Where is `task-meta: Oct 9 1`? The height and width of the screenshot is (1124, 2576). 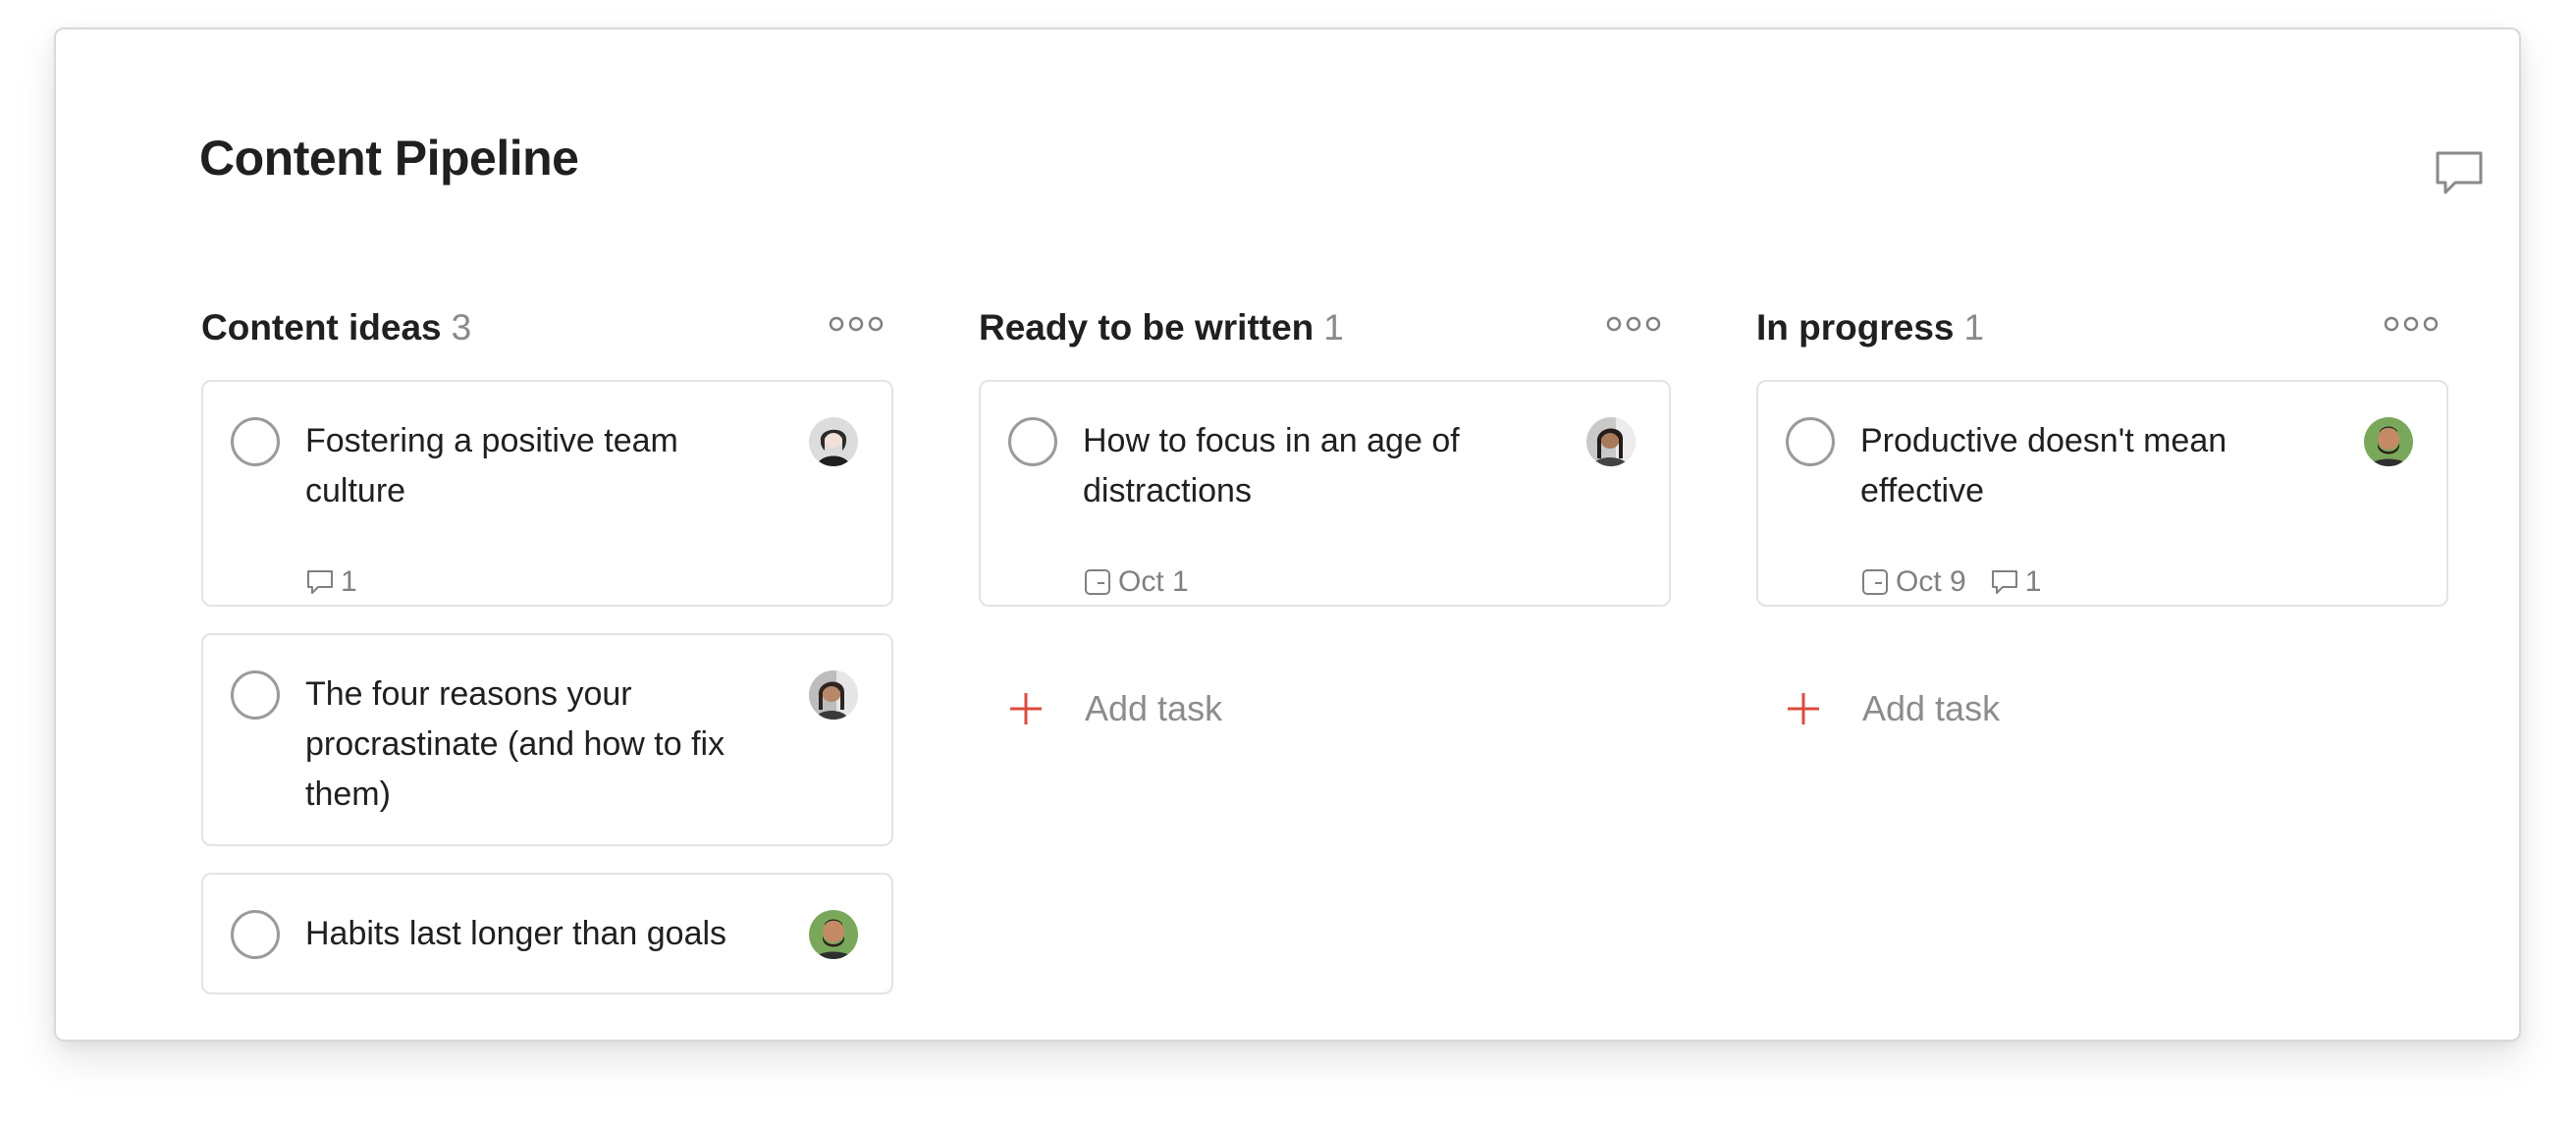 task-meta: Oct 9 1 is located at coordinates (1959, 582).